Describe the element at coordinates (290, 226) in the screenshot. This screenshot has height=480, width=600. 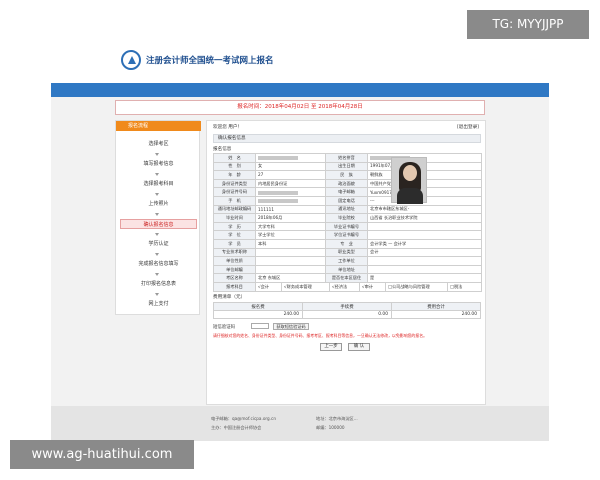
I see `info-value: 大学专科` at that location.